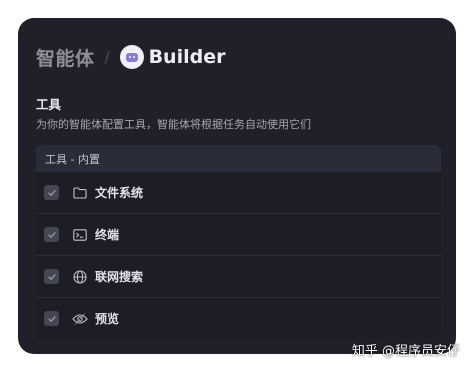  What do you see at coordinates (107, 235) in the screenshot?
I see `tool-label-terminal: 终端` at bounding box center [107, 235].